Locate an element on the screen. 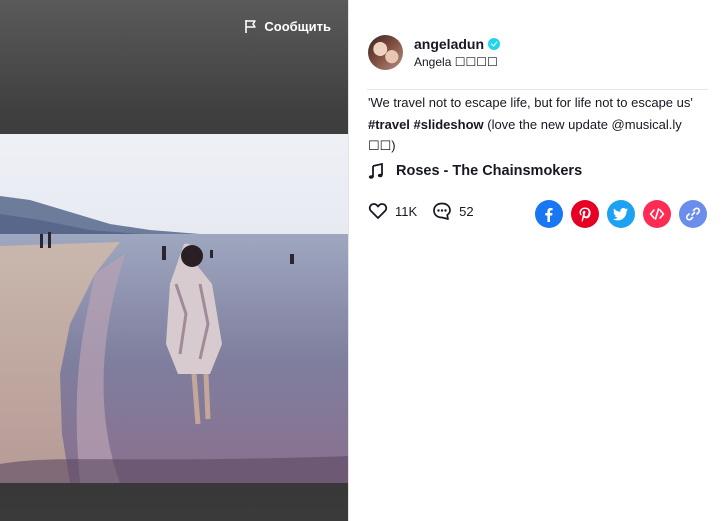 Image resolution: width=722 pixels, height=521 pixels. separator is located at coordinates (537, 89).